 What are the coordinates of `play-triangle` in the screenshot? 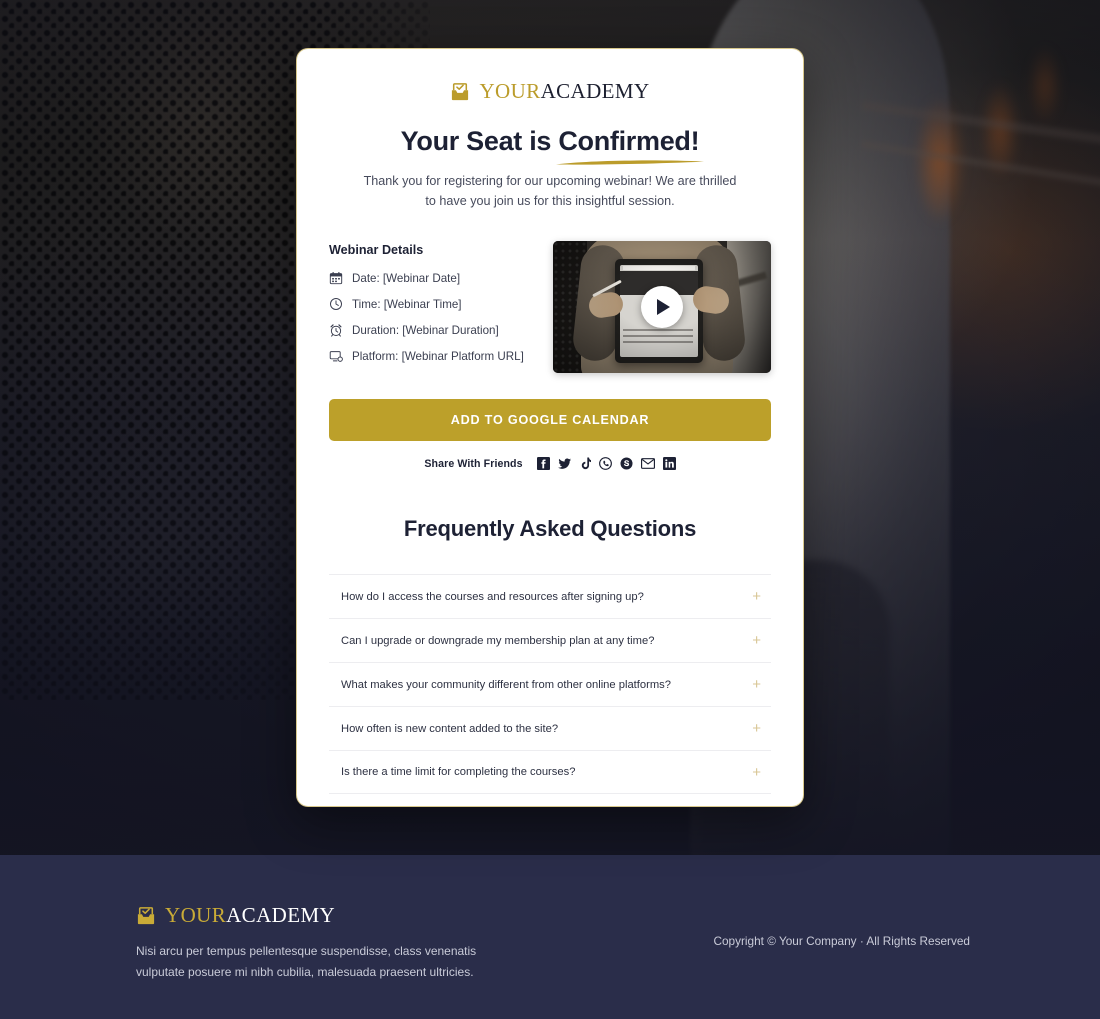 It's located at (663, 307).